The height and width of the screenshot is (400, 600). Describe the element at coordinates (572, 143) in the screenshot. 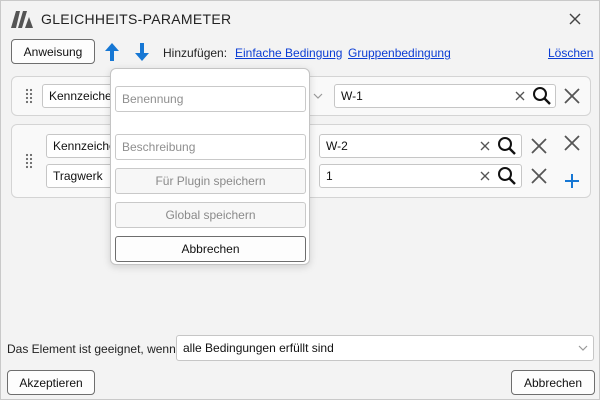

I see `remove-group-icon` at that location.